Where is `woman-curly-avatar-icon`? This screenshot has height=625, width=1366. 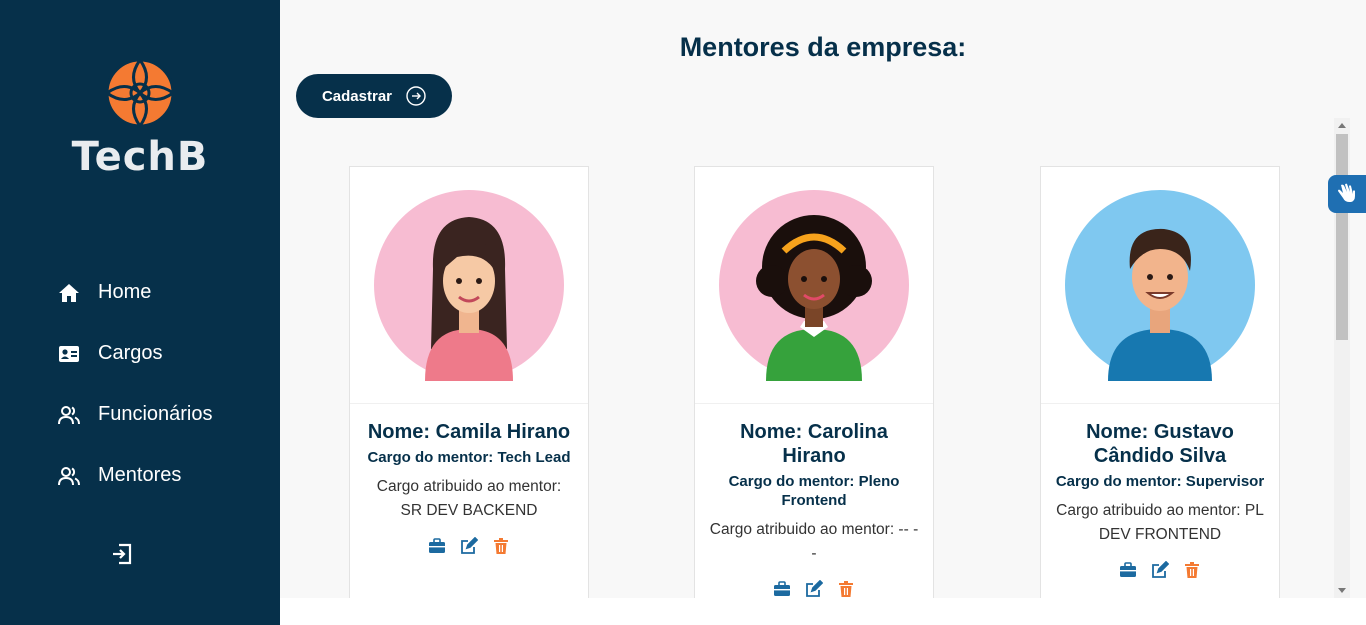 woman-curly-avatar-icon is located at coordinates (814, 285).